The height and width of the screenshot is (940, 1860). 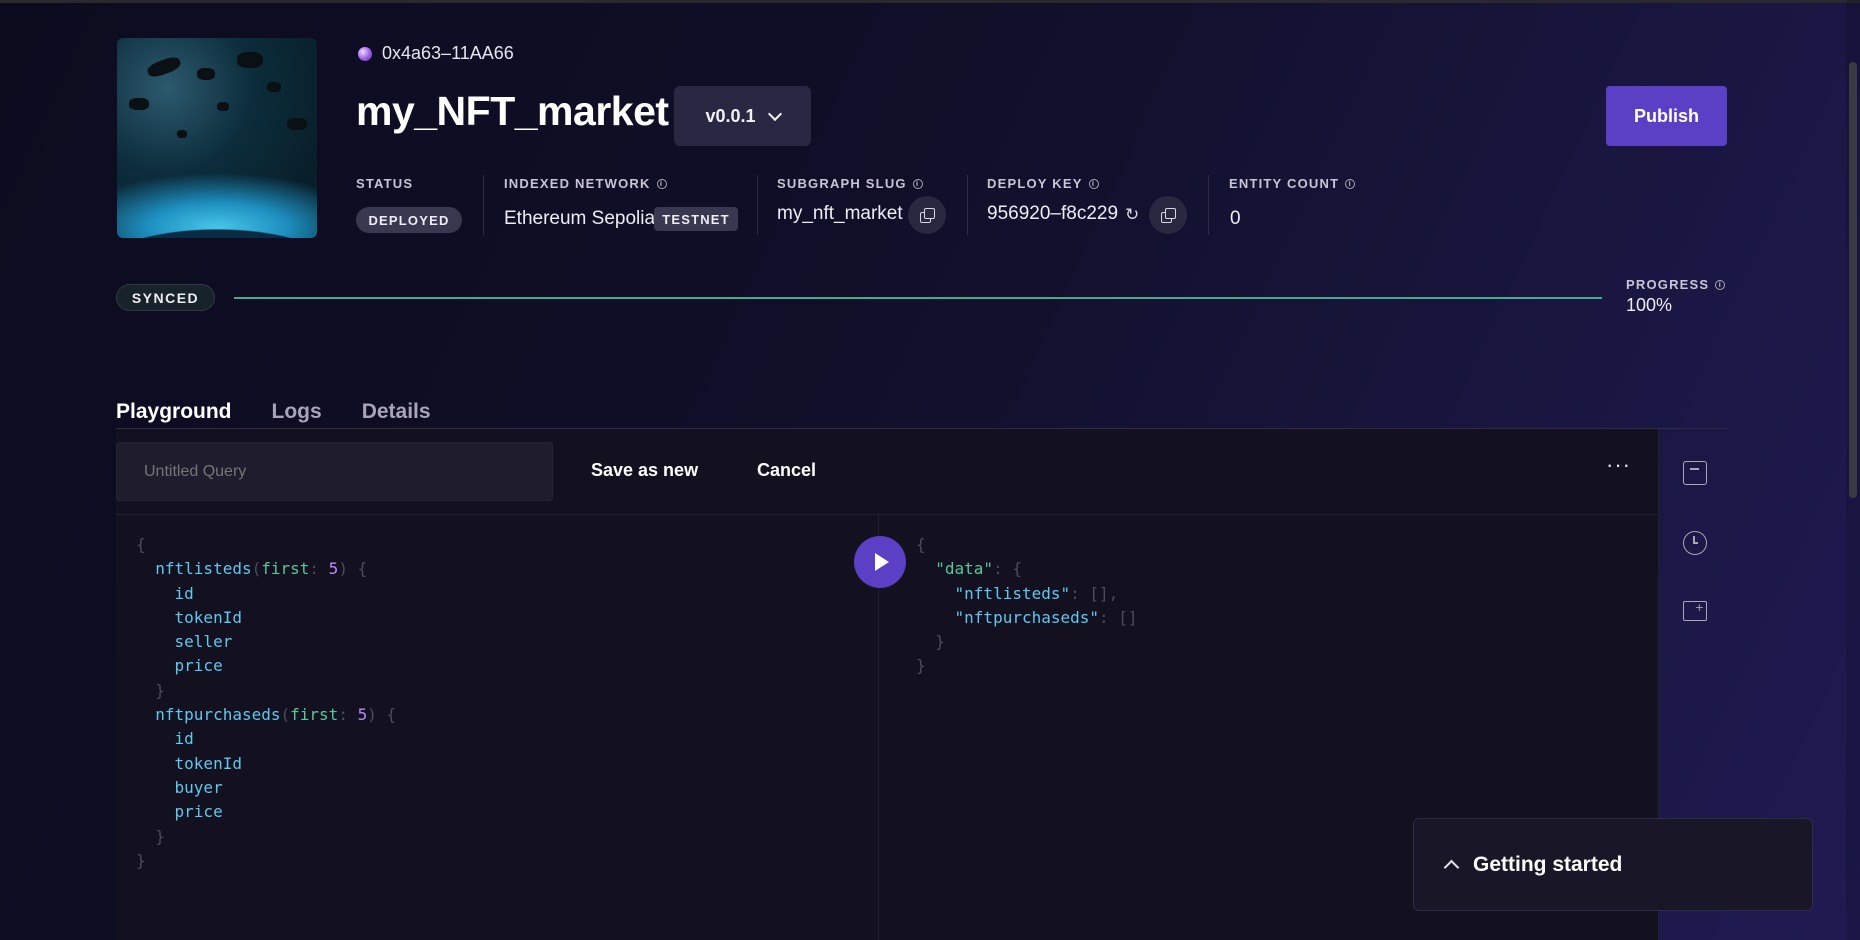 What do you see at coordinates (165, 297) in the screenshot?
I see `synced-badge: SYNCED` at bounding box center [165, 297].